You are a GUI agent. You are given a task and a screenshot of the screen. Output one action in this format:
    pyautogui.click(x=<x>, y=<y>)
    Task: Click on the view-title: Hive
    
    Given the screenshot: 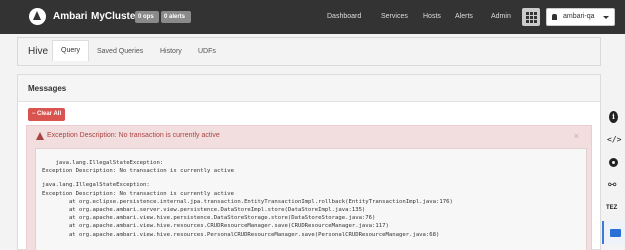 What is the action you would take?
    pyautogui.click(x=38, y=51)
    